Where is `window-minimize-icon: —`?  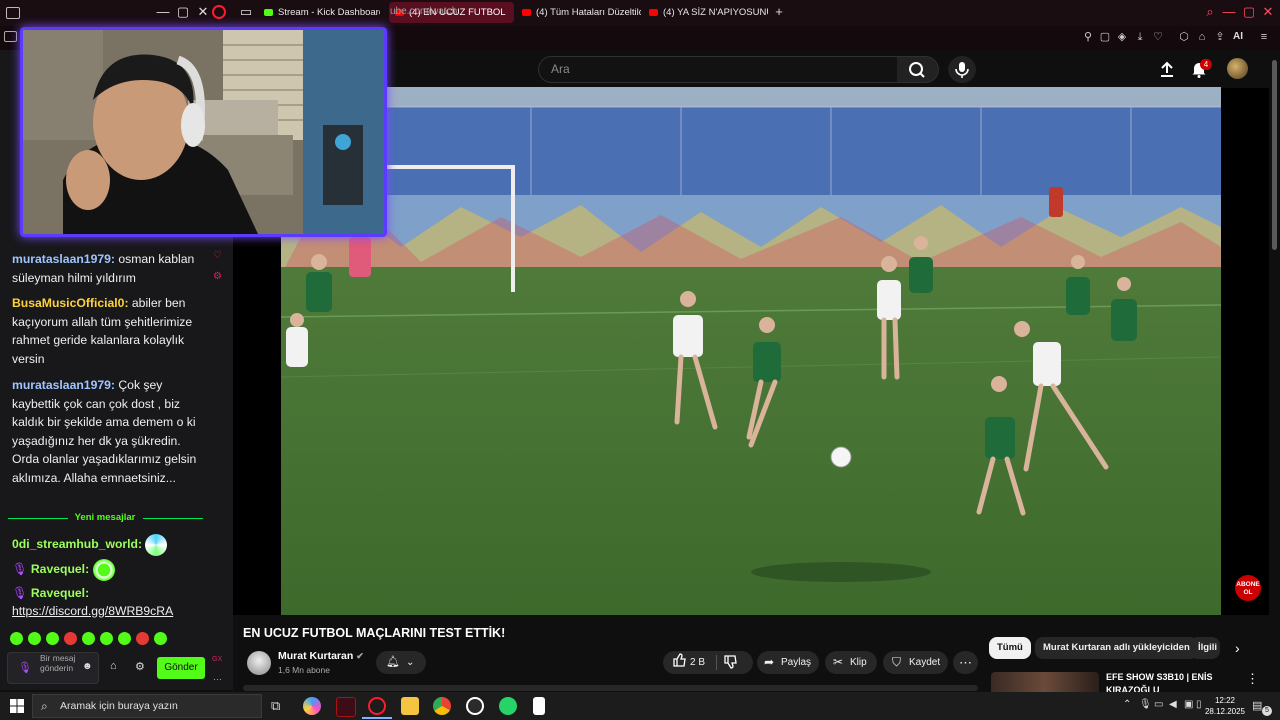
window-minimize-icon: — is located at coordinates (1229, 12).